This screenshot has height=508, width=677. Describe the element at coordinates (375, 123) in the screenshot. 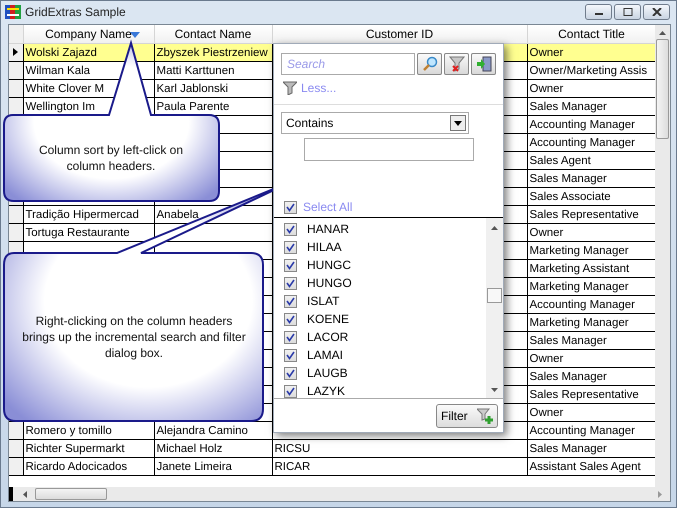

I see `operator-dropdown: Contains` at that location.